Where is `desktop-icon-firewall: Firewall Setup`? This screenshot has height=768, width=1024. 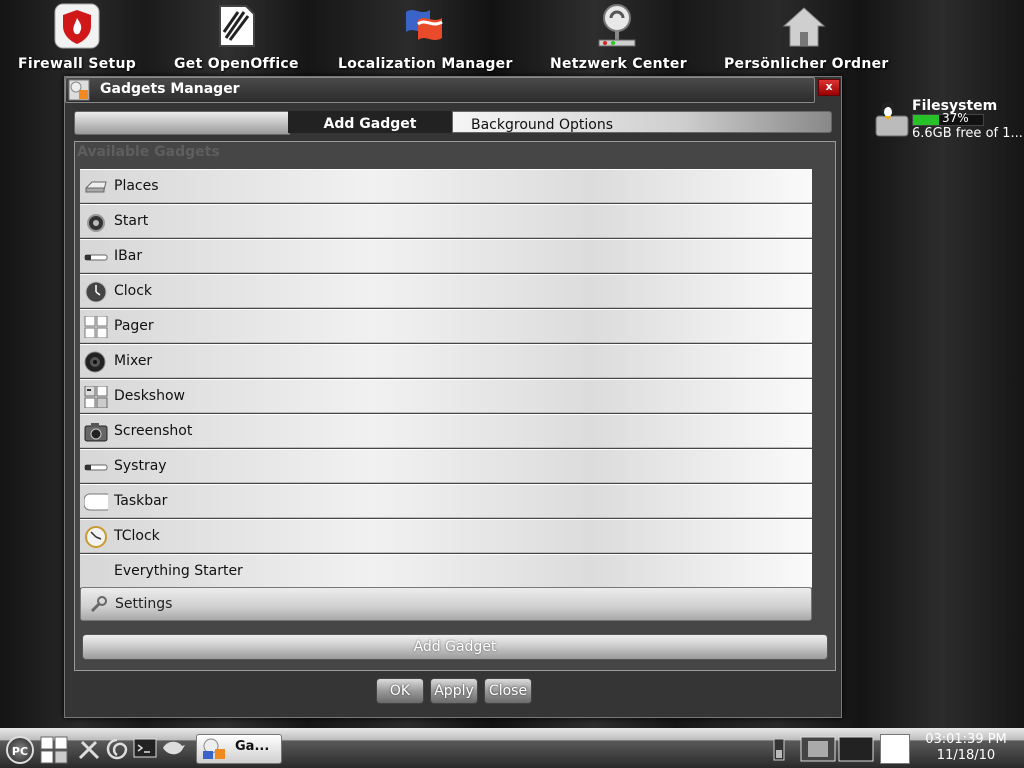 desktop-icon-firewall: Firewall Setup is located at coordinates (77, 37).